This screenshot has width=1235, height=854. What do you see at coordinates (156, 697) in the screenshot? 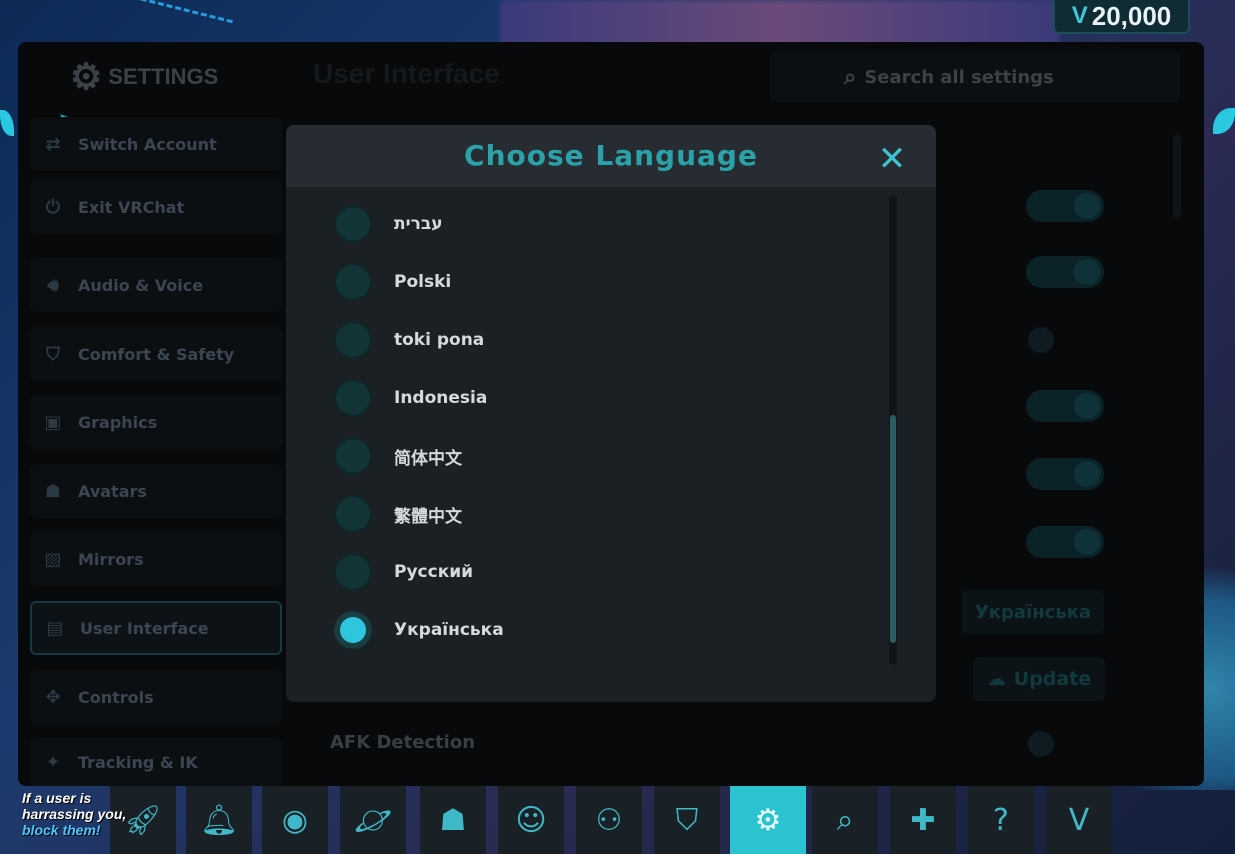
I see `sidebar-item-controls: ✥ Controls` at bounding box center [156, 697].